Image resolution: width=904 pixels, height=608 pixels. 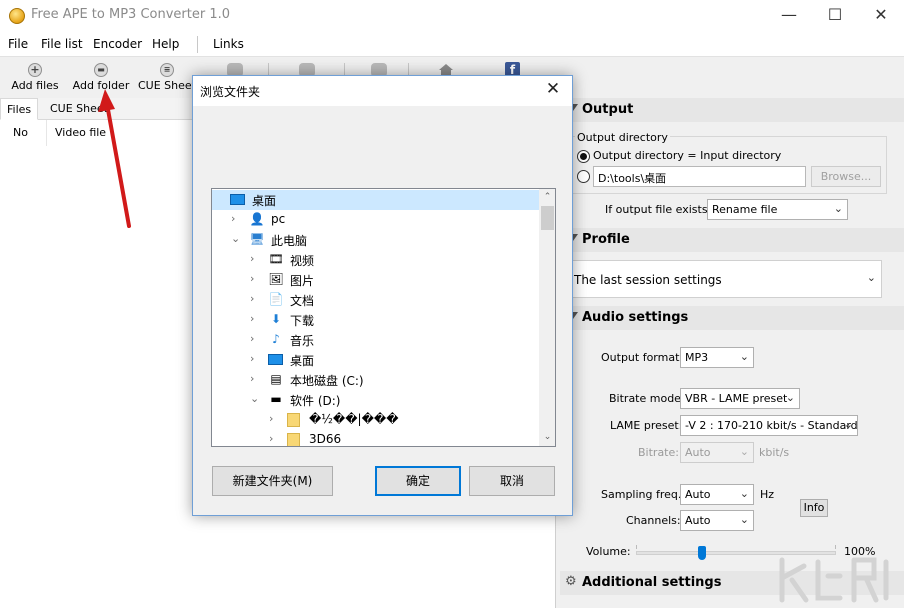 I want to click on plus-icon: +, so click(x=35, y=70).